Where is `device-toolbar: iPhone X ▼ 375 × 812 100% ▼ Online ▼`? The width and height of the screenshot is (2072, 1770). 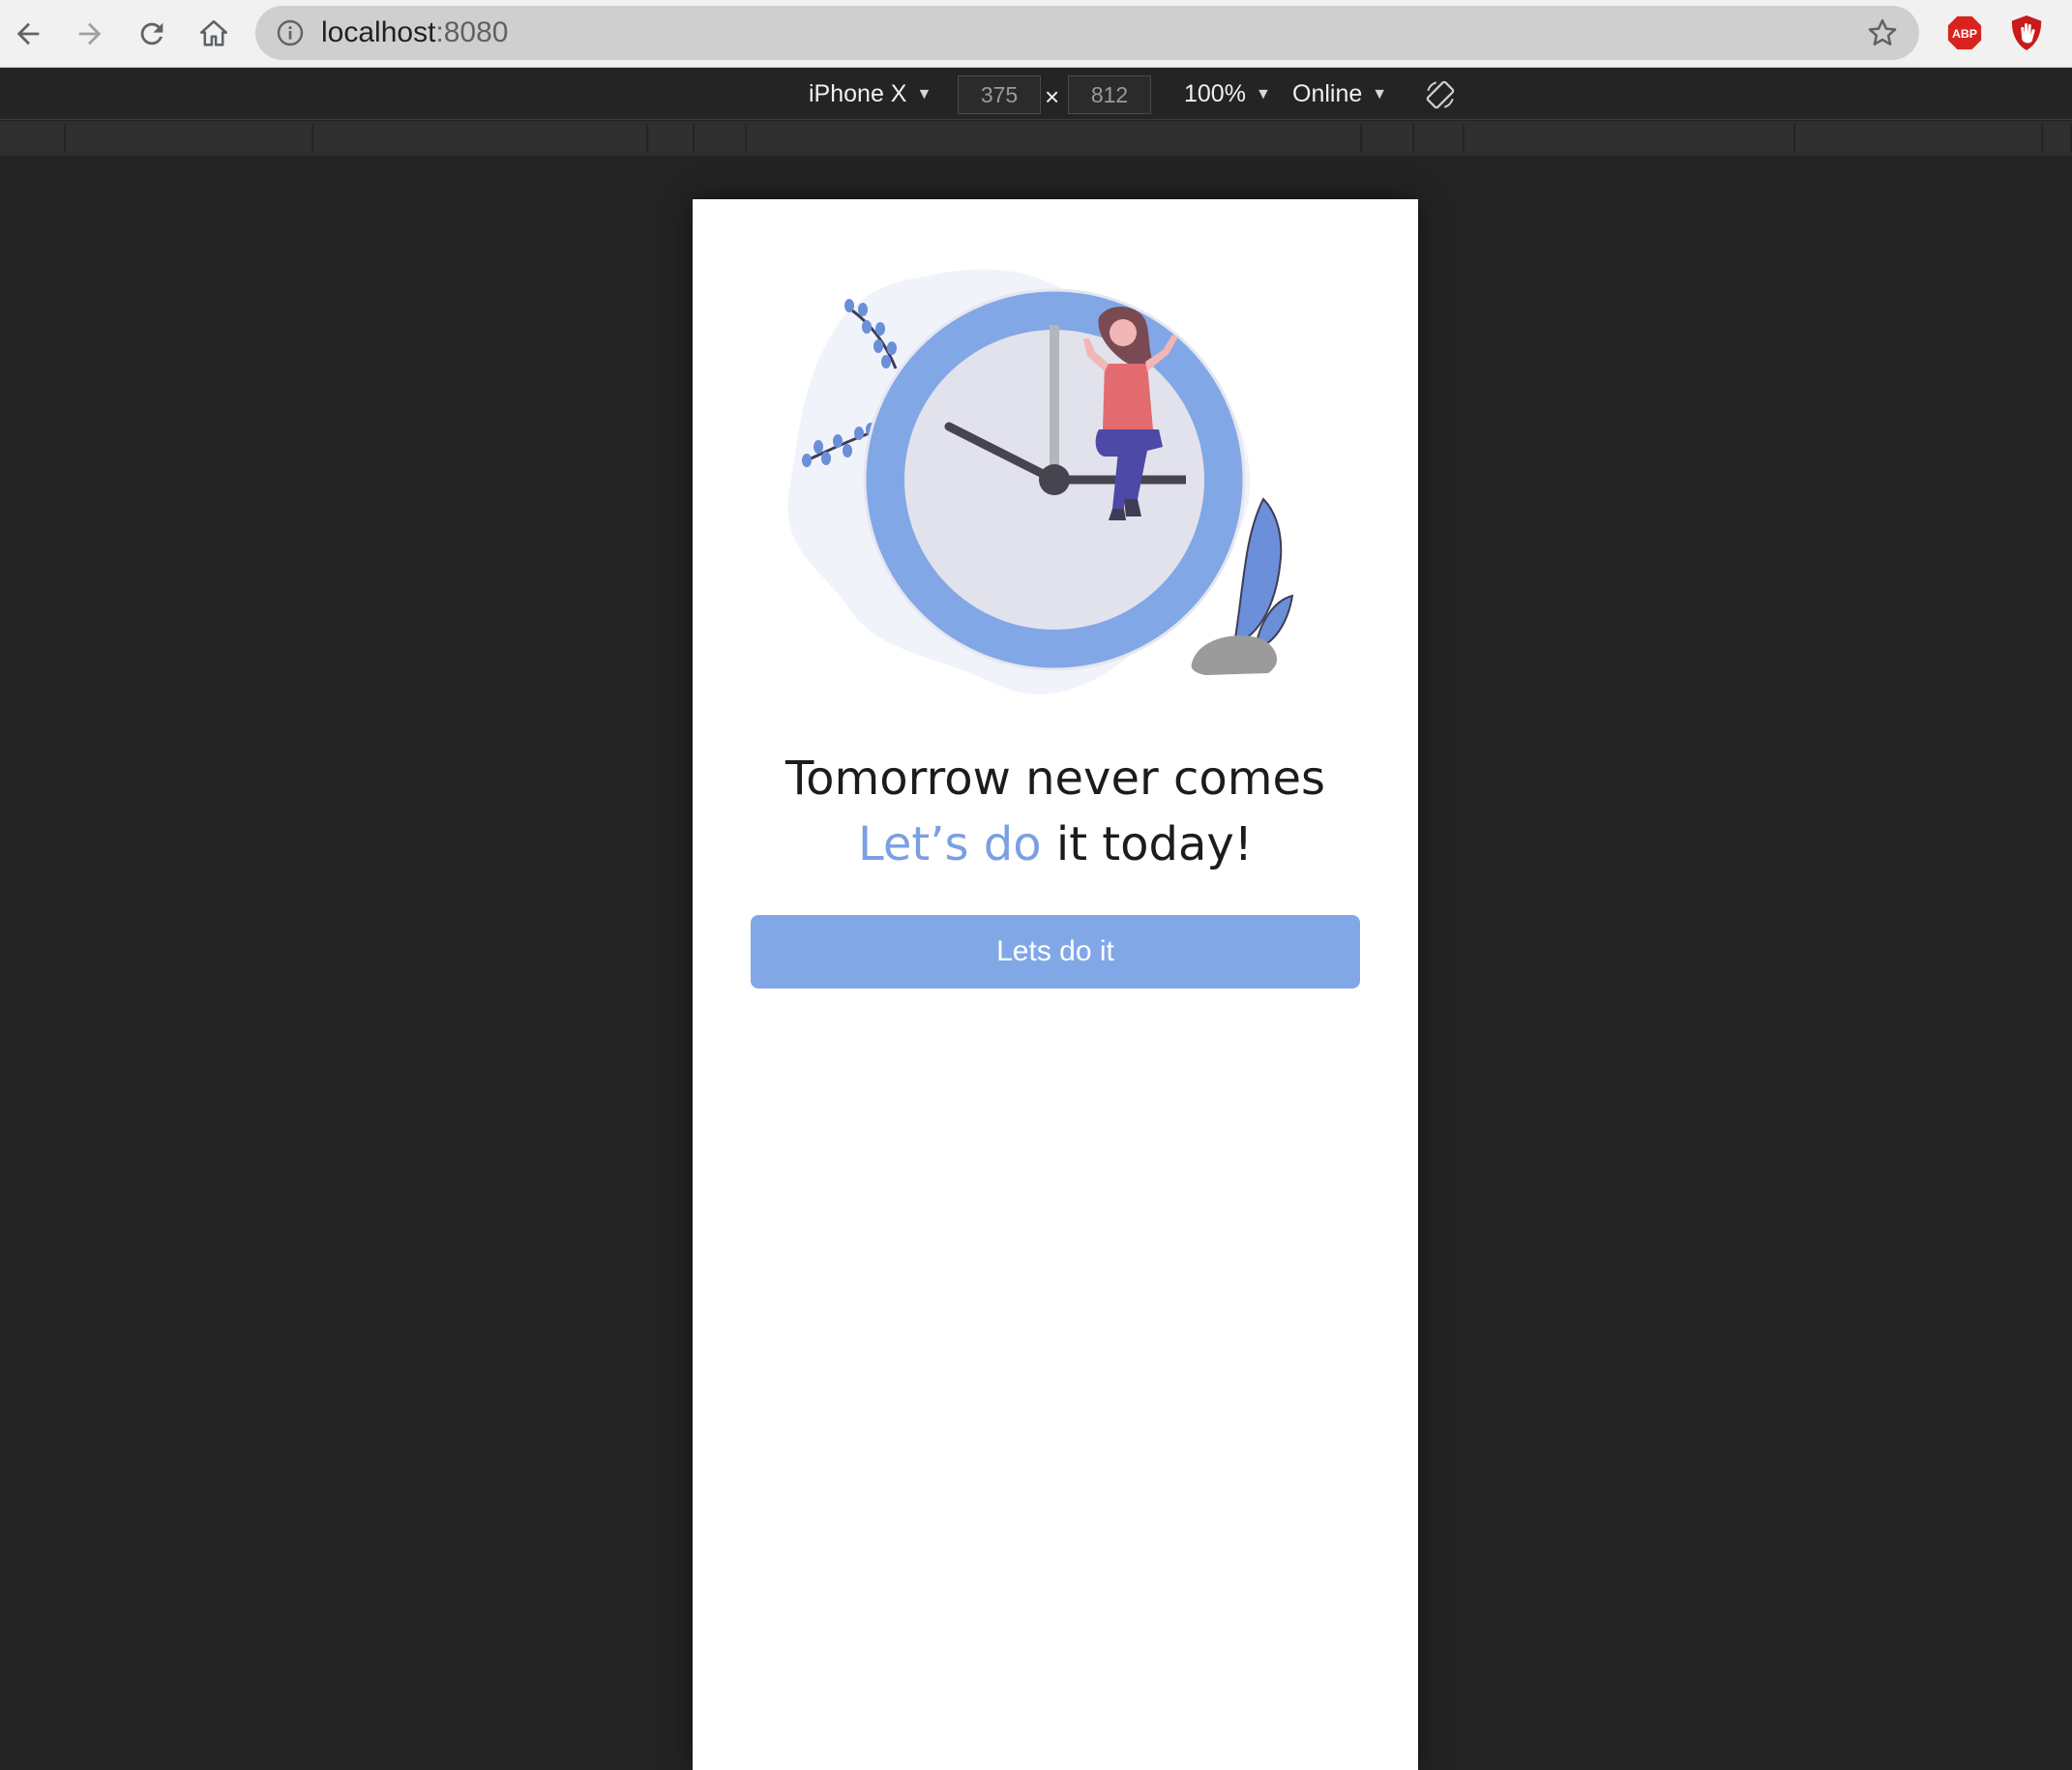 device-toolbar: iPhone X ▼ 375 × 812 100% ▼ Online ▼ is located at coordinates (1036, 94).